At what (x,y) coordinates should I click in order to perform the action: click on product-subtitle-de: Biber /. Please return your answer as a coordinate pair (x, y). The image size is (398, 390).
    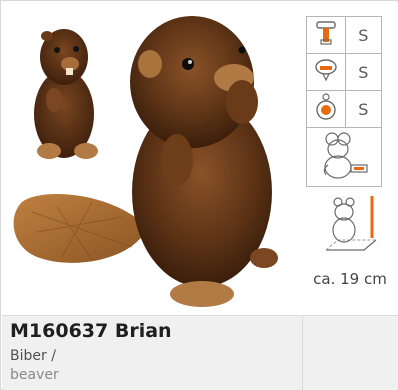
    Looking at the image, I should click on (33, 356).